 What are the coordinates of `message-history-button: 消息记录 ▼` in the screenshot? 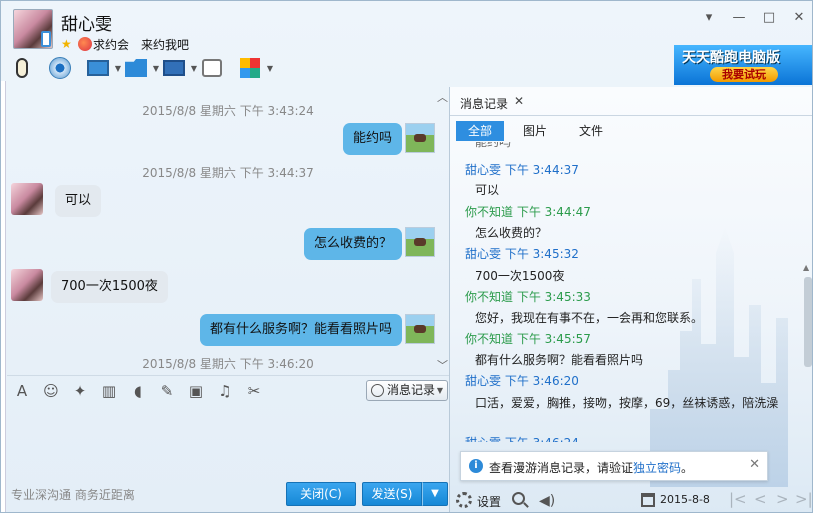 It's located at (407, 390).